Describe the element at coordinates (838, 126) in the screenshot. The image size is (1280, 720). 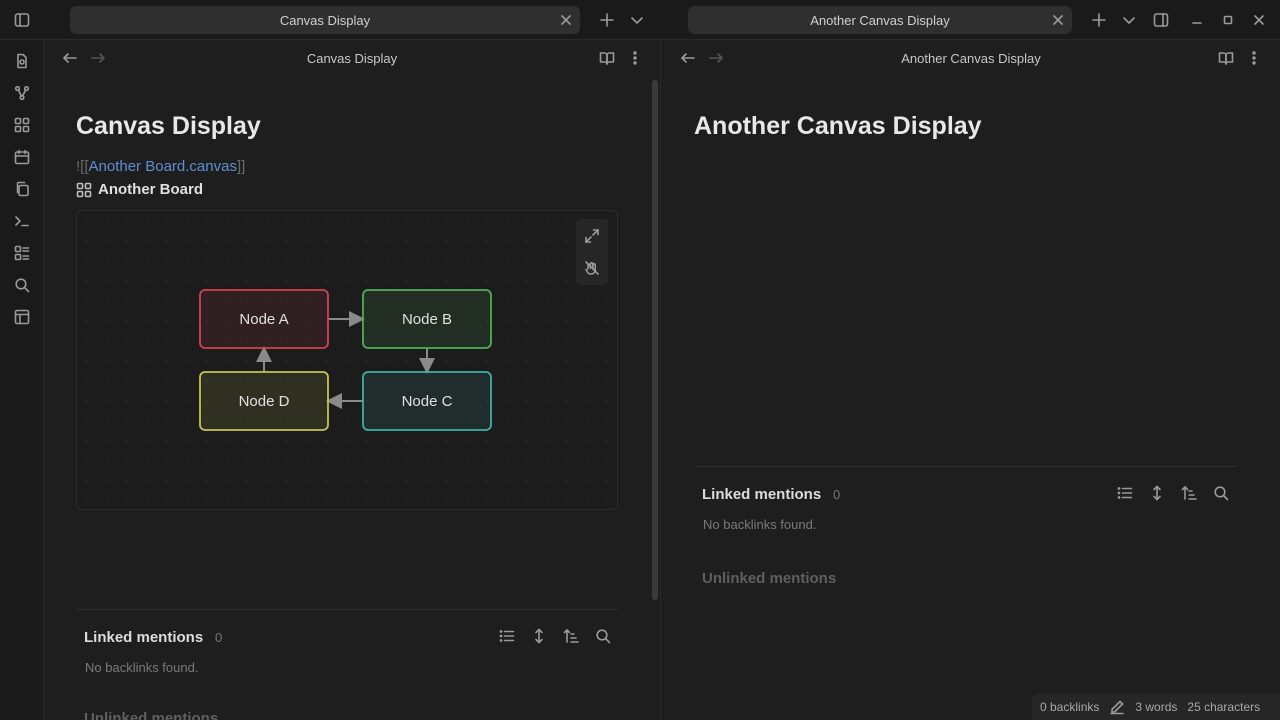
I see `note-title: Another Canvas Display` at that location.